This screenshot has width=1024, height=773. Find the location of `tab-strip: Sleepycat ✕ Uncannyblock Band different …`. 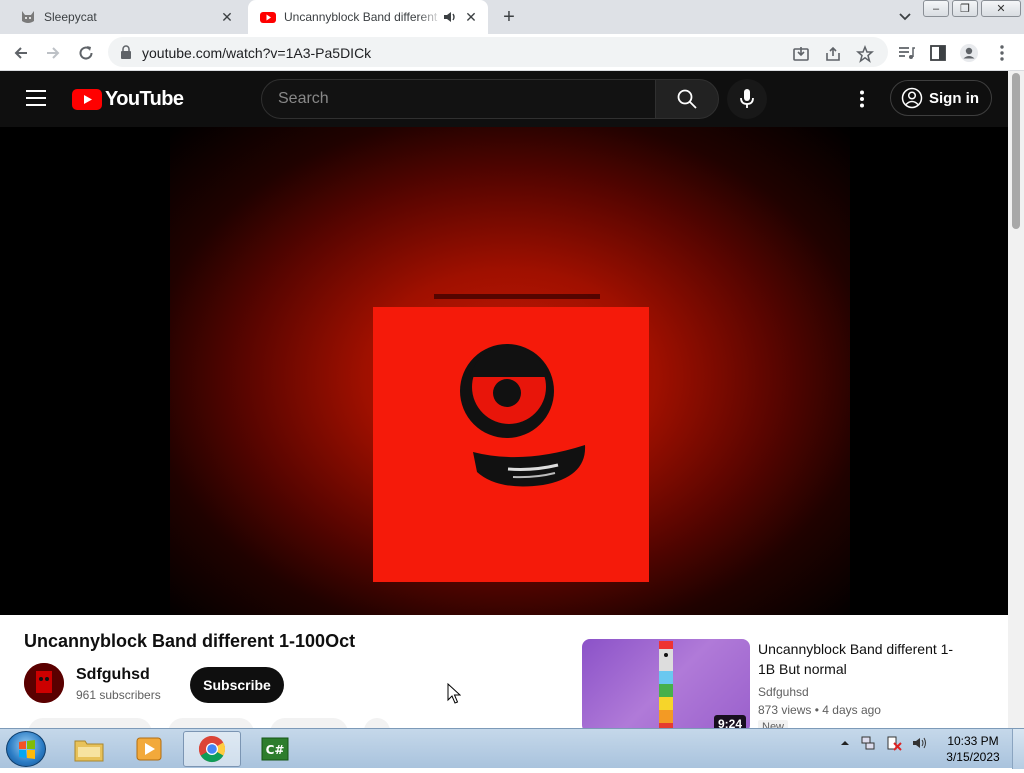

tab-strip: Sleepycat ✕ Uncannyblock Band different … is located at coordinates (512, 17).